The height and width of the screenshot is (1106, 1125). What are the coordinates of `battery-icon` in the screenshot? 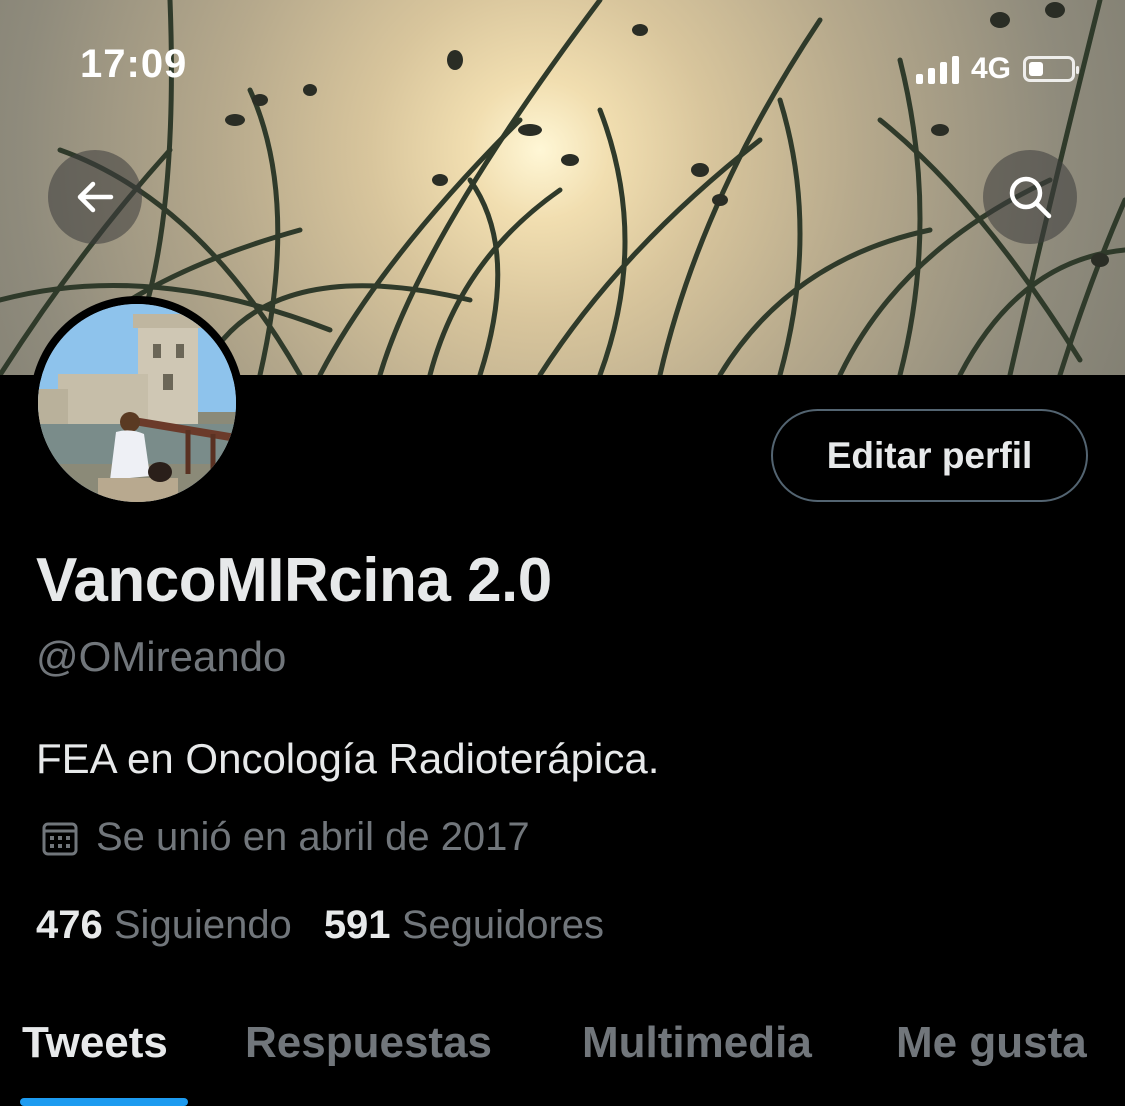 It's located at (1051, 69).